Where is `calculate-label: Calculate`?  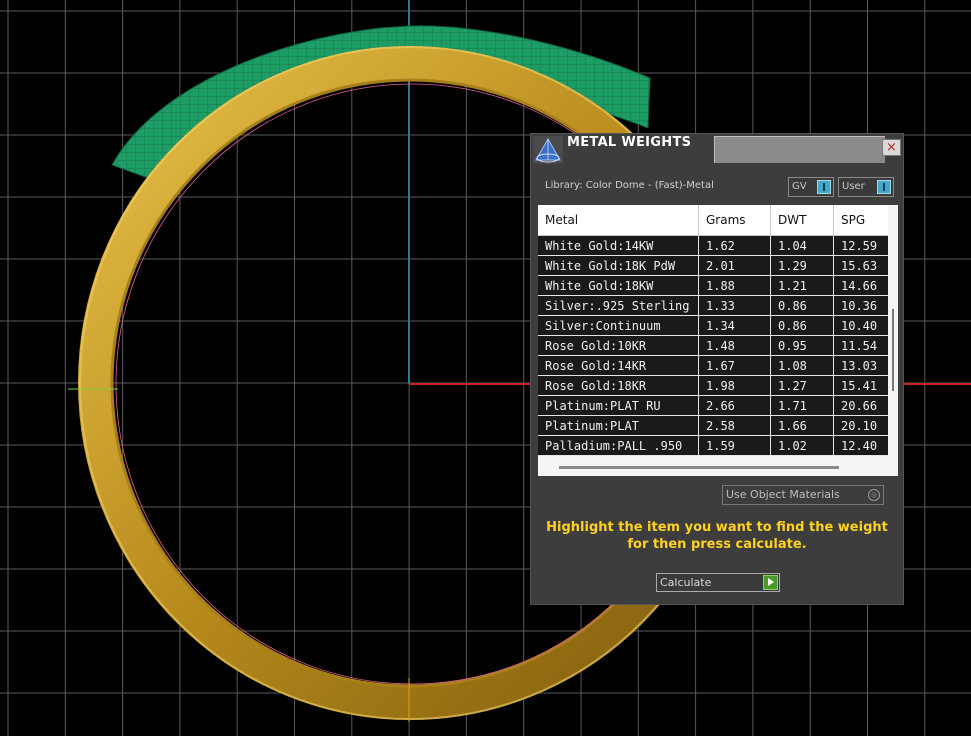 calculate-label: Calculate is located at coordinates (686, 582).